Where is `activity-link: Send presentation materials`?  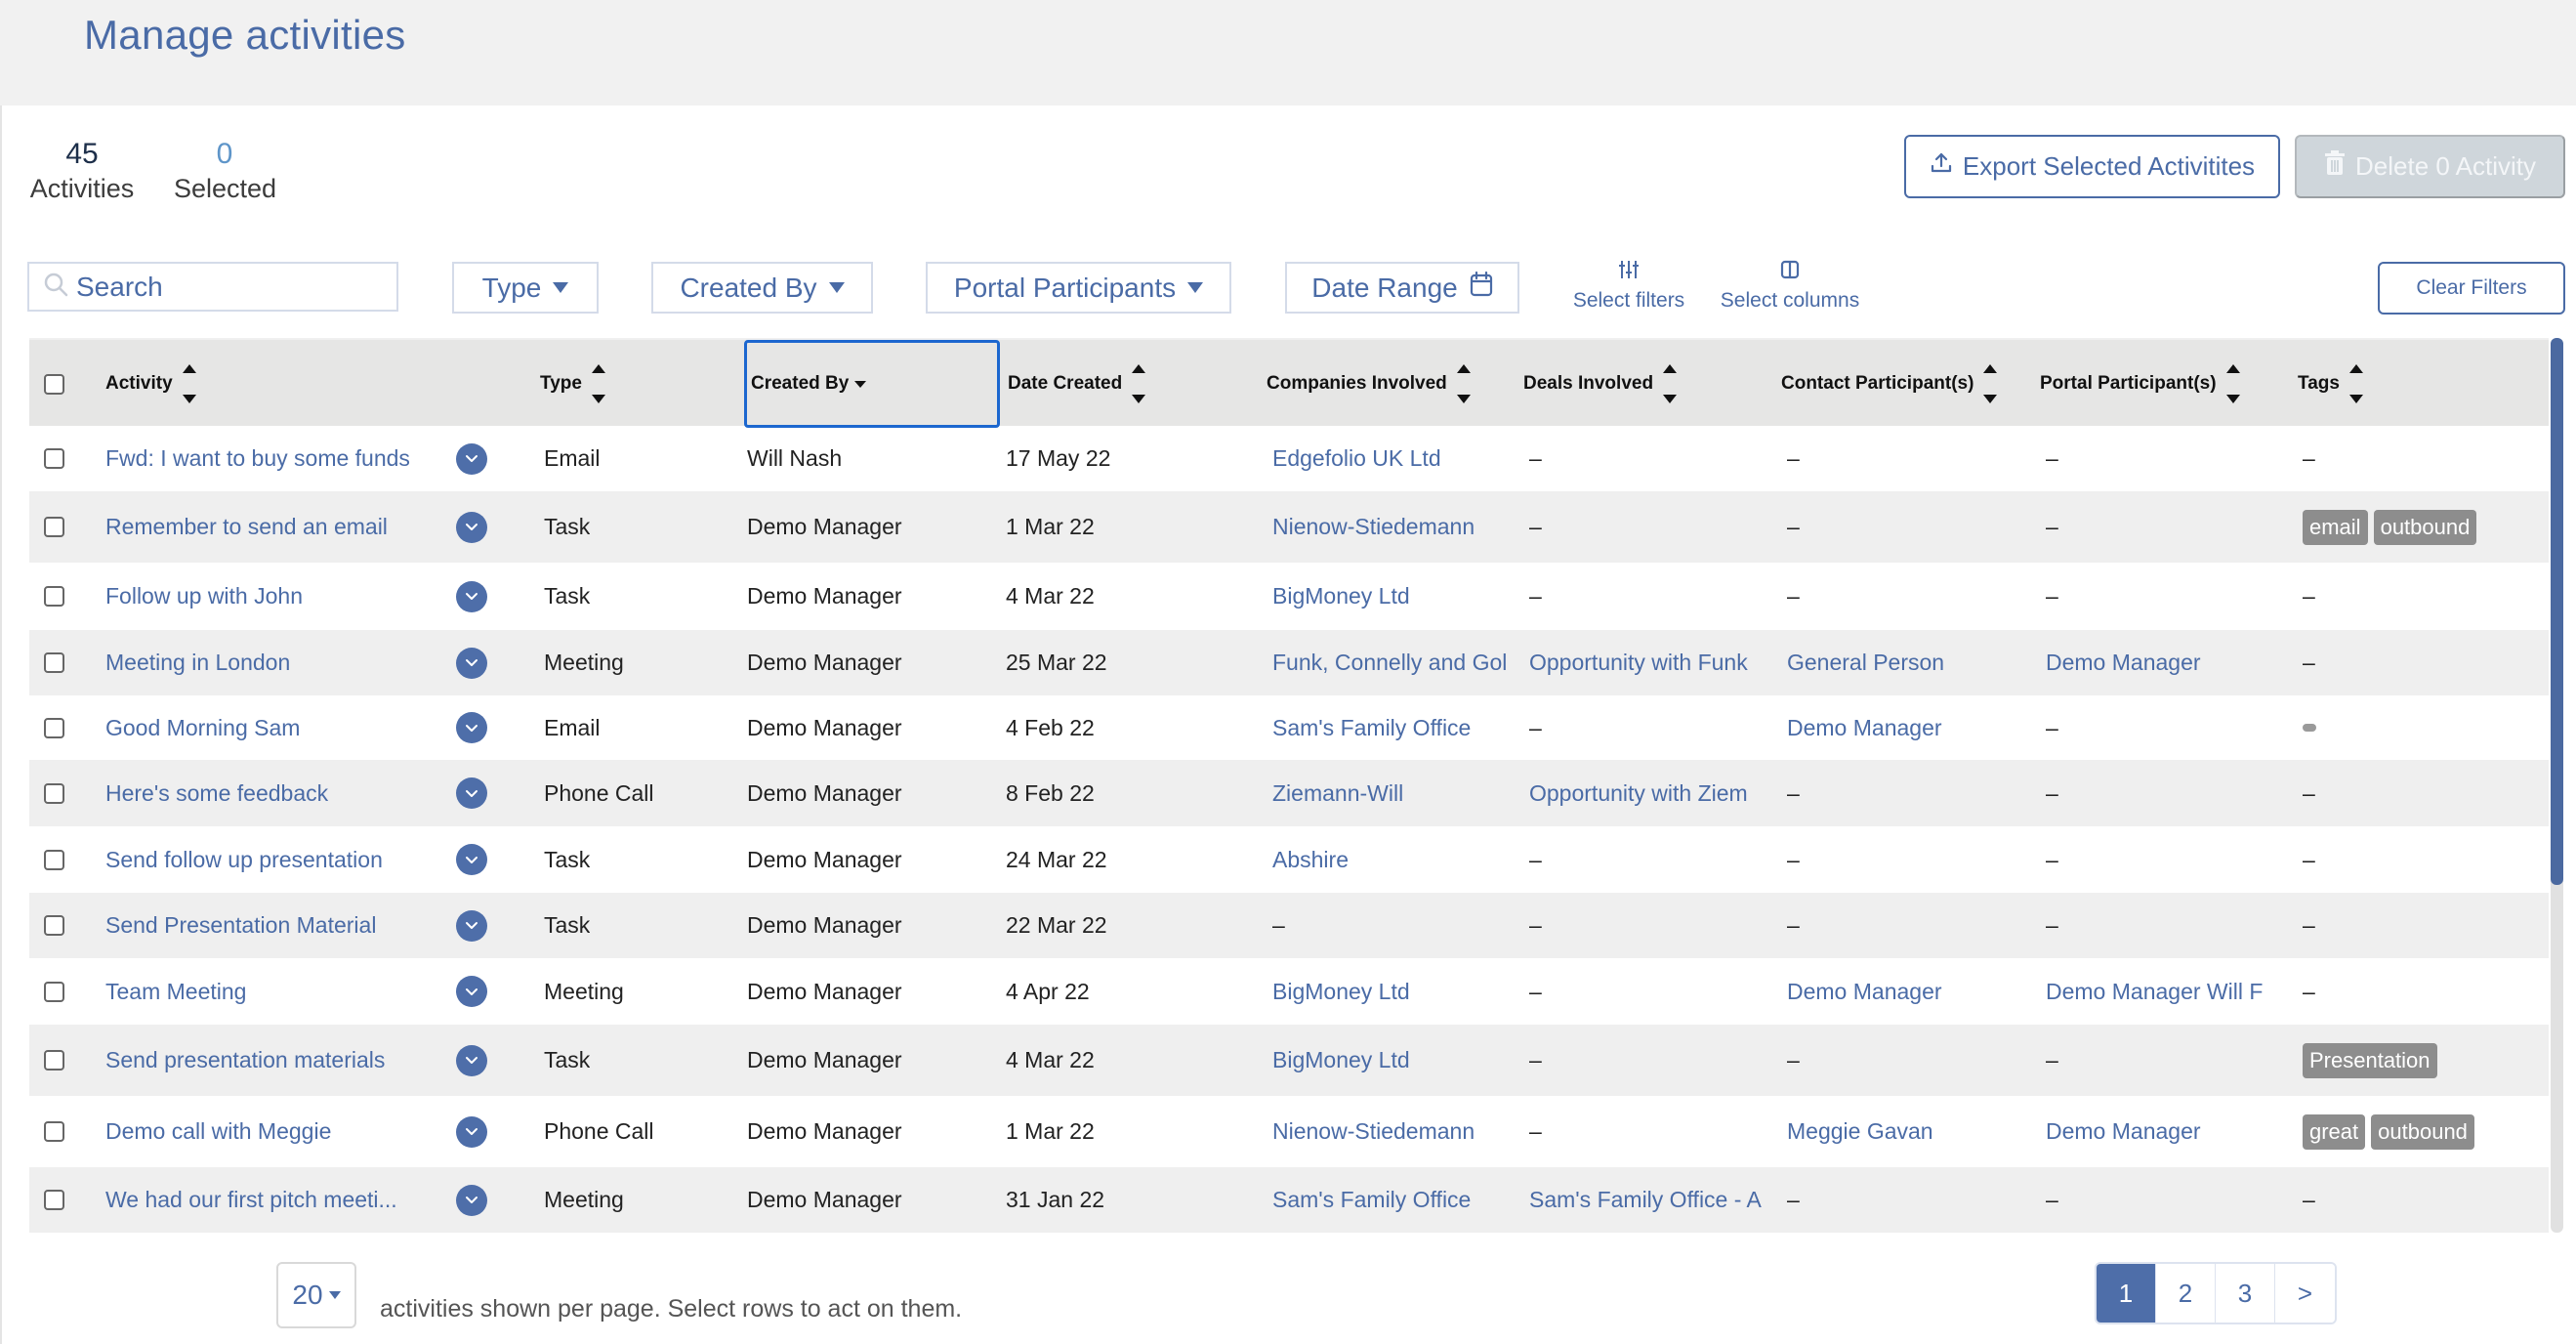 activity-link: Send presentation materials is located at coordinates (245, 1060).